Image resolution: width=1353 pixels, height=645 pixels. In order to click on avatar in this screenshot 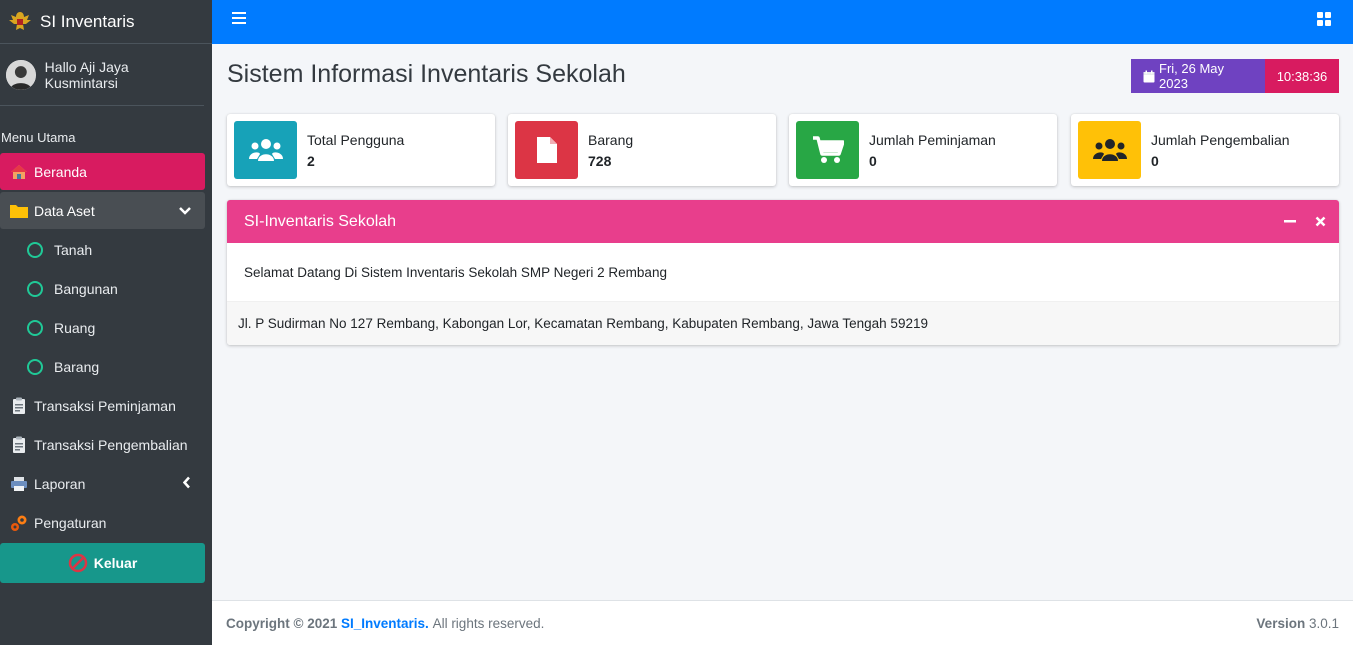, I will do `click(21, 74)`.